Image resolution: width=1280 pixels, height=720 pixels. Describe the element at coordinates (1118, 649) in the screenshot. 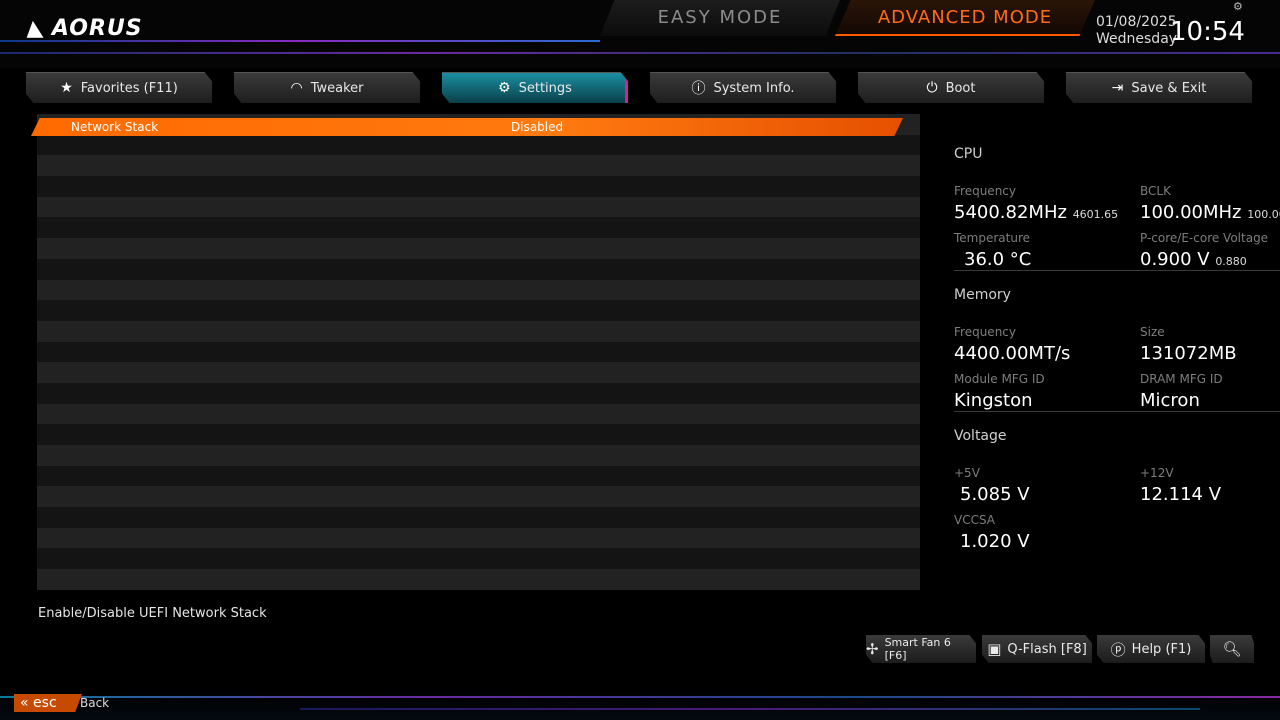

I see `help-icon: ⓟ` at that location.